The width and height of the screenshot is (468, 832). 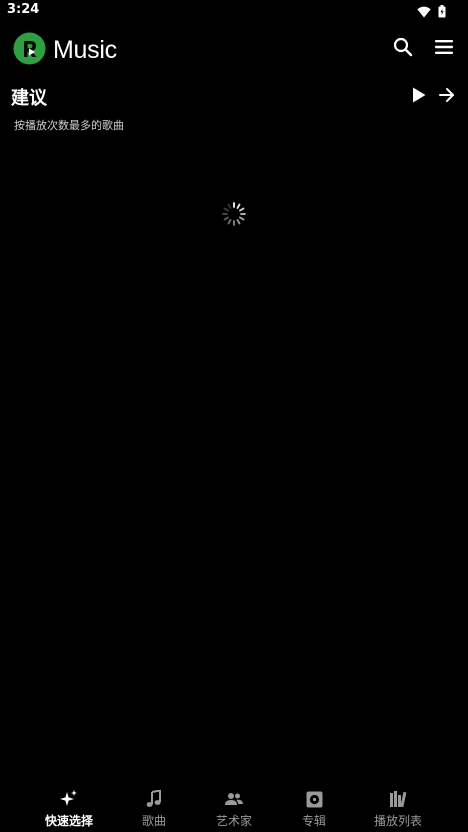 I want to click on nav-item-albums: 专辑, so click(x=314, y=808).